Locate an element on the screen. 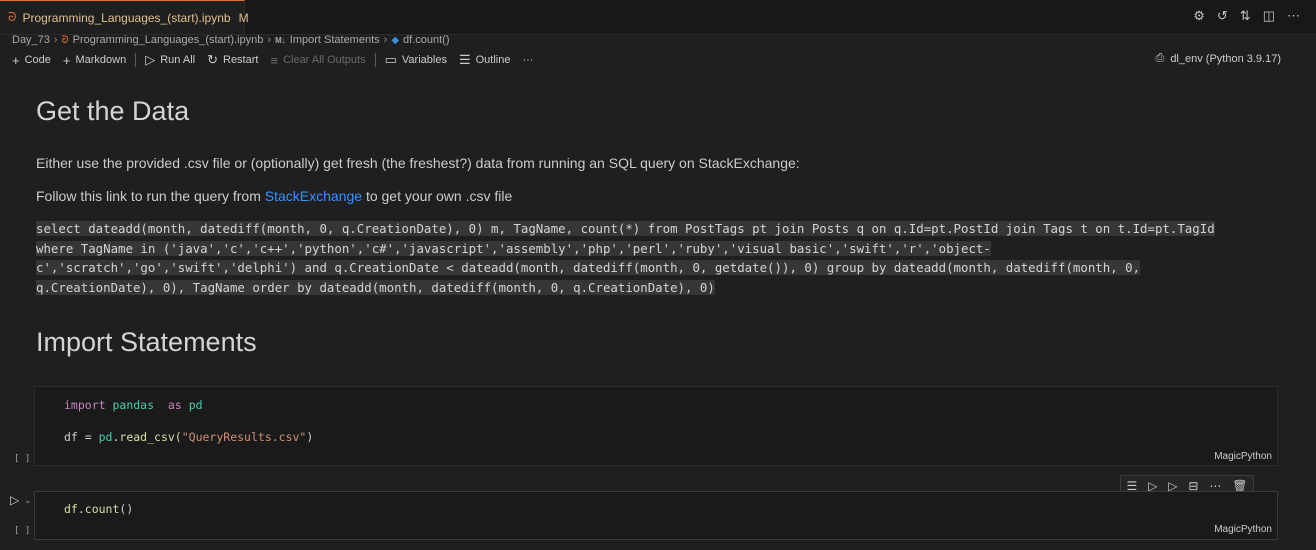 Image resolution: width=1316 pixels, height=550 pixels. split-editor-icon: ◫ is located at coordinates (1269, 16).